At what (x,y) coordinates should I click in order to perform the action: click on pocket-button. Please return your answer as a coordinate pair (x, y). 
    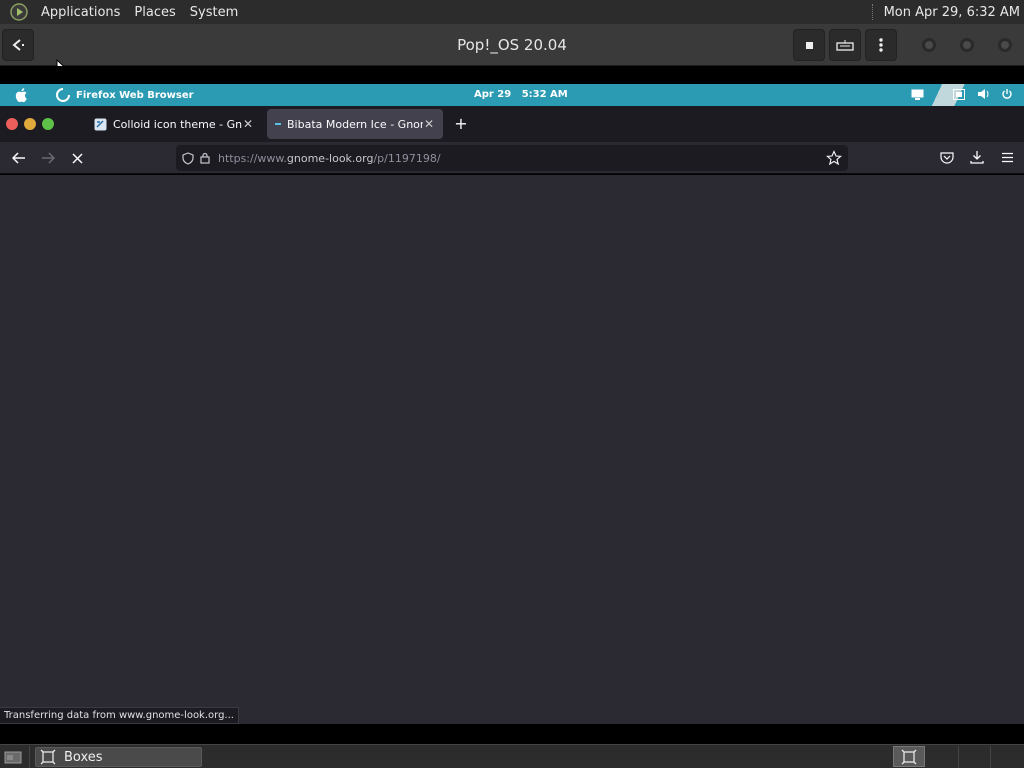
    Looking at the image, I should click on (947, 157).